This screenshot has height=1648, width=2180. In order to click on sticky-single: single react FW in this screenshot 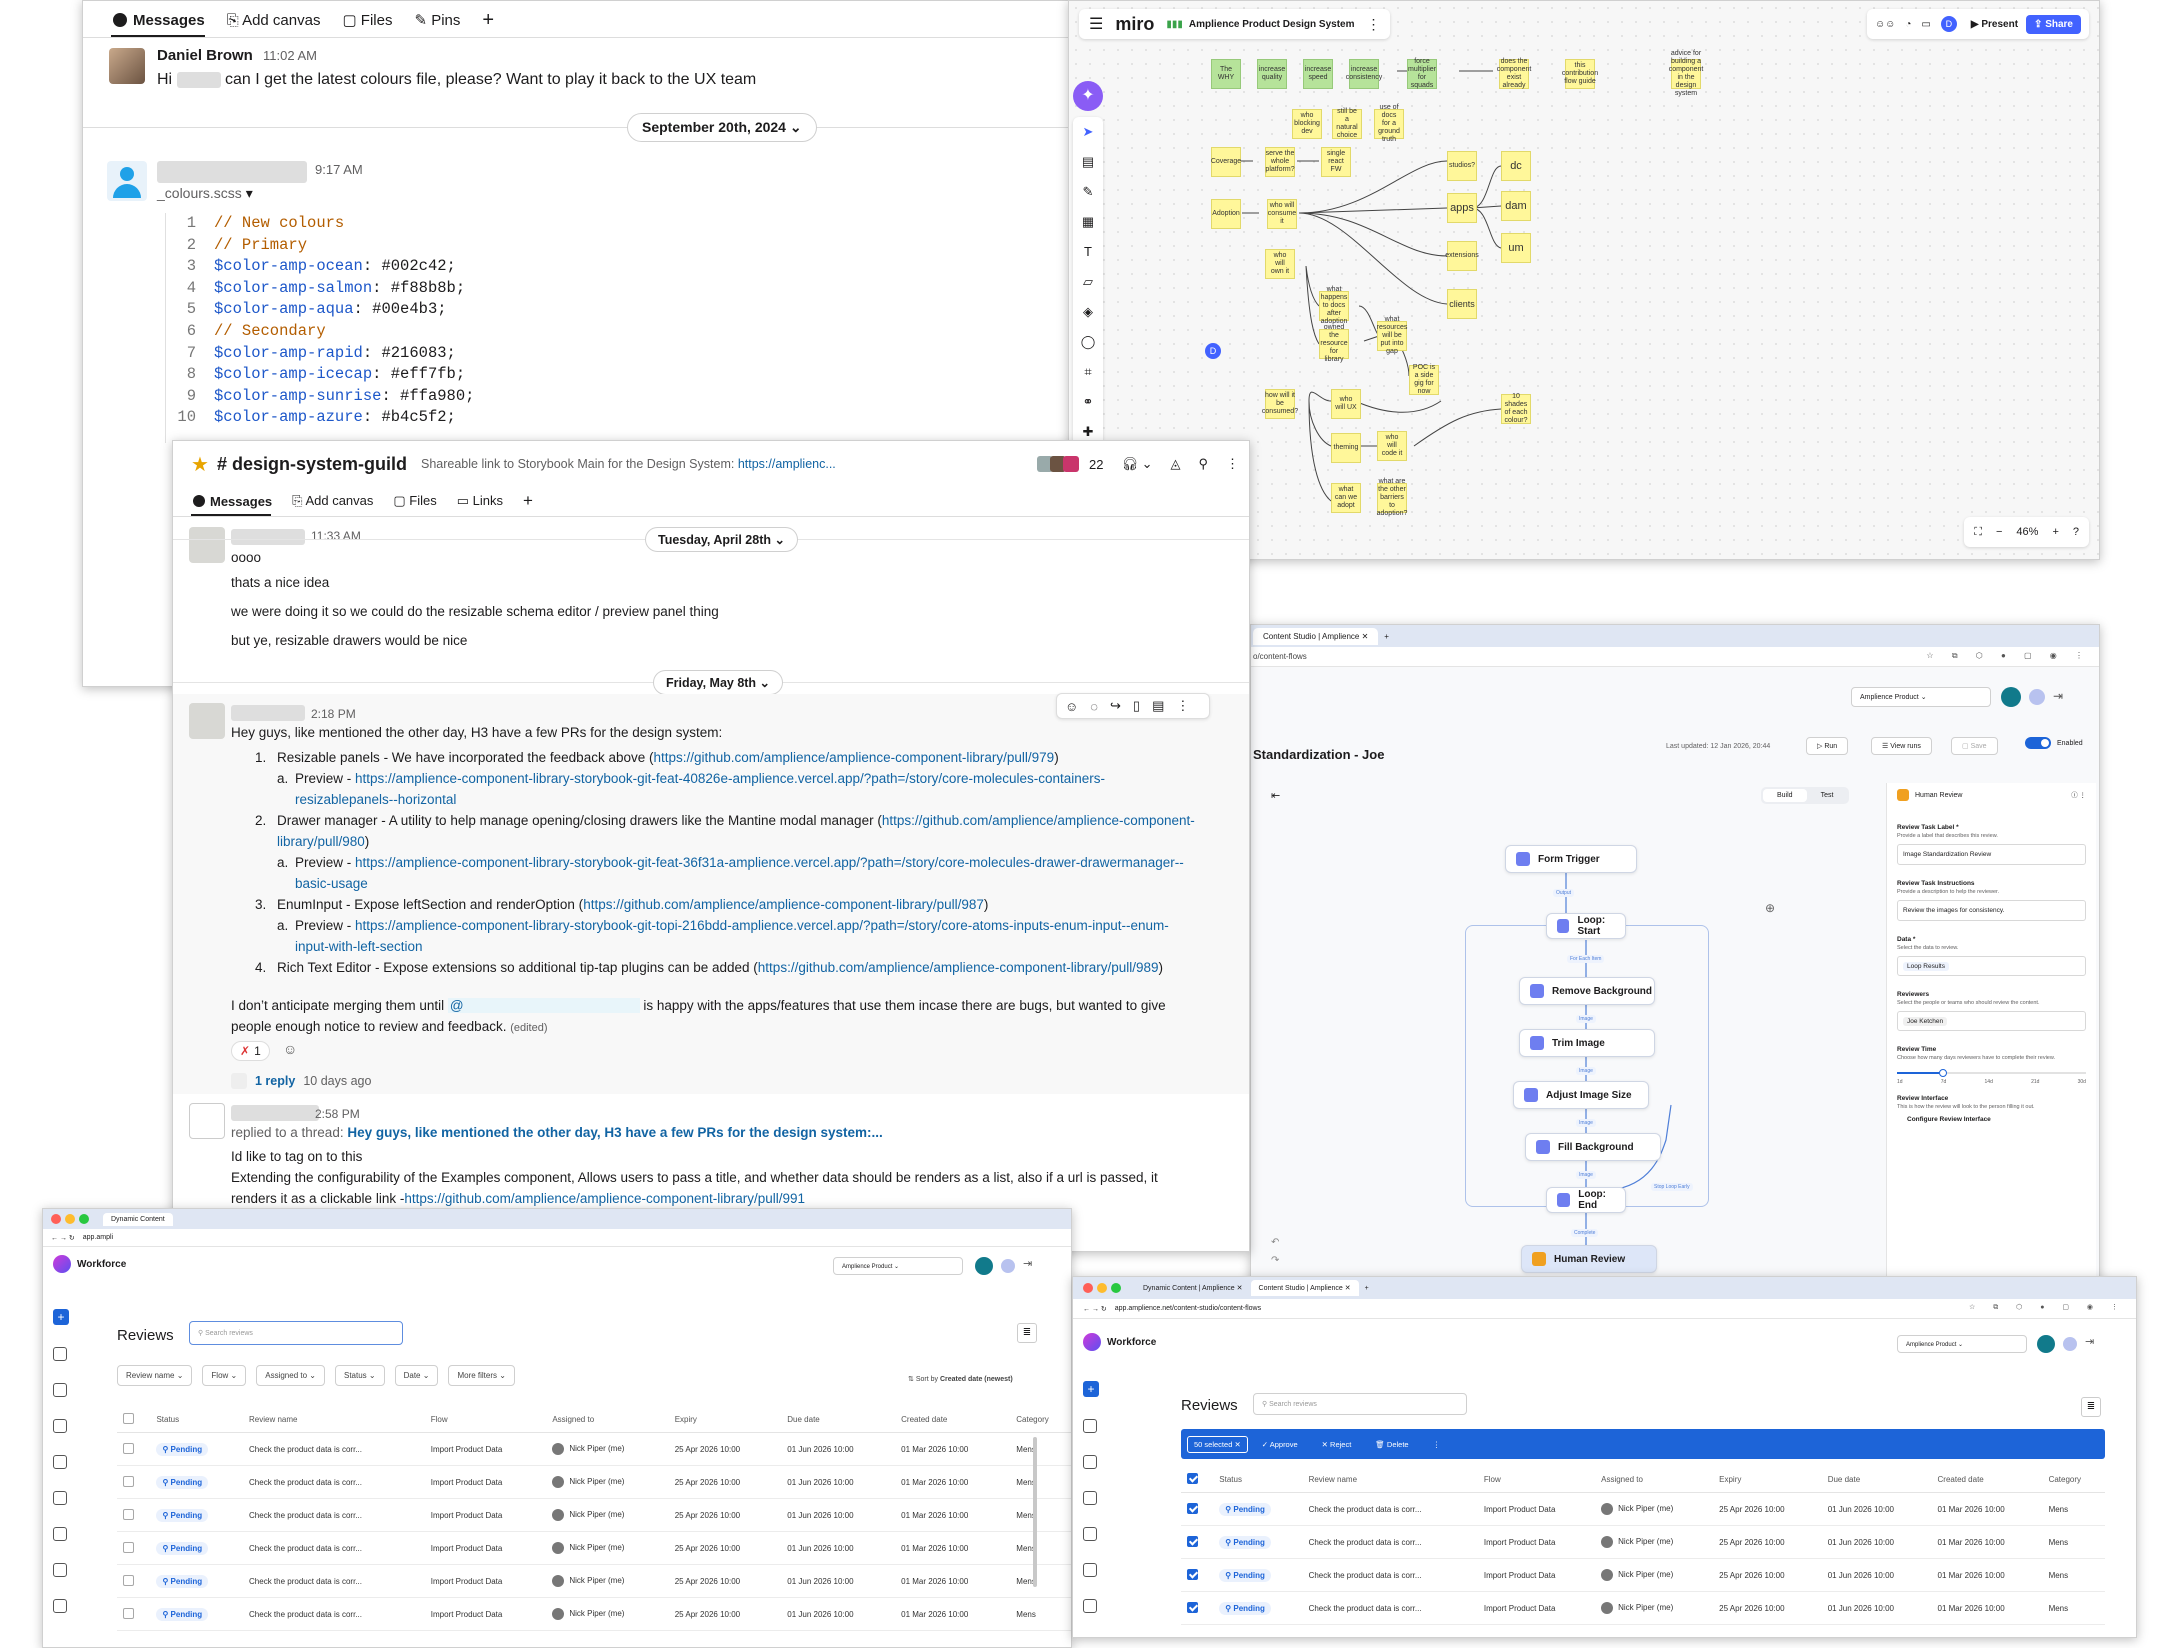, I will do `click(1336, 162)`.